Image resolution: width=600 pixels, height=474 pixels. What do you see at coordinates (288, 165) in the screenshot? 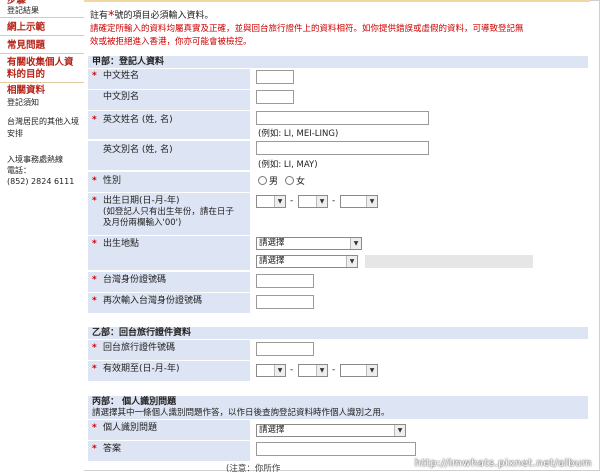
I see `english-alias-example: (例如: LI, MAY)` at bounding box center [288, 165].